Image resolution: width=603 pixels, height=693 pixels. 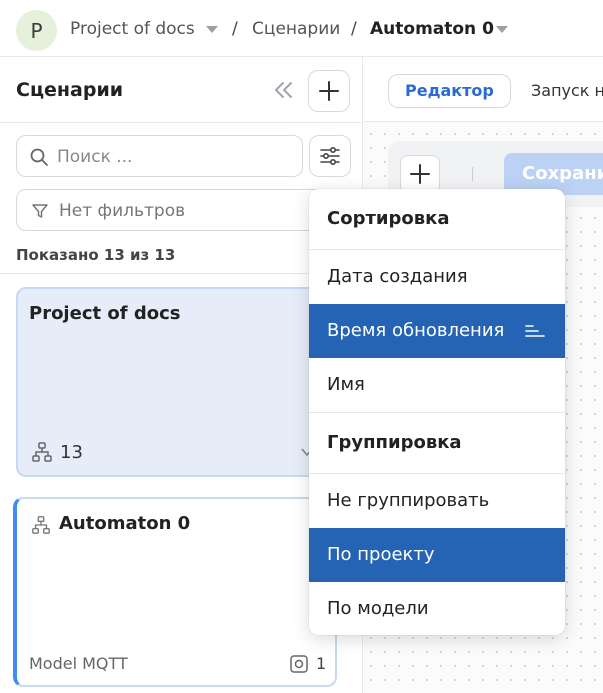 What do you see at coordinates (437, 555) in the screenshot?
I see `menu-item-by-project: По проекту` at bounding box center [437, 555].